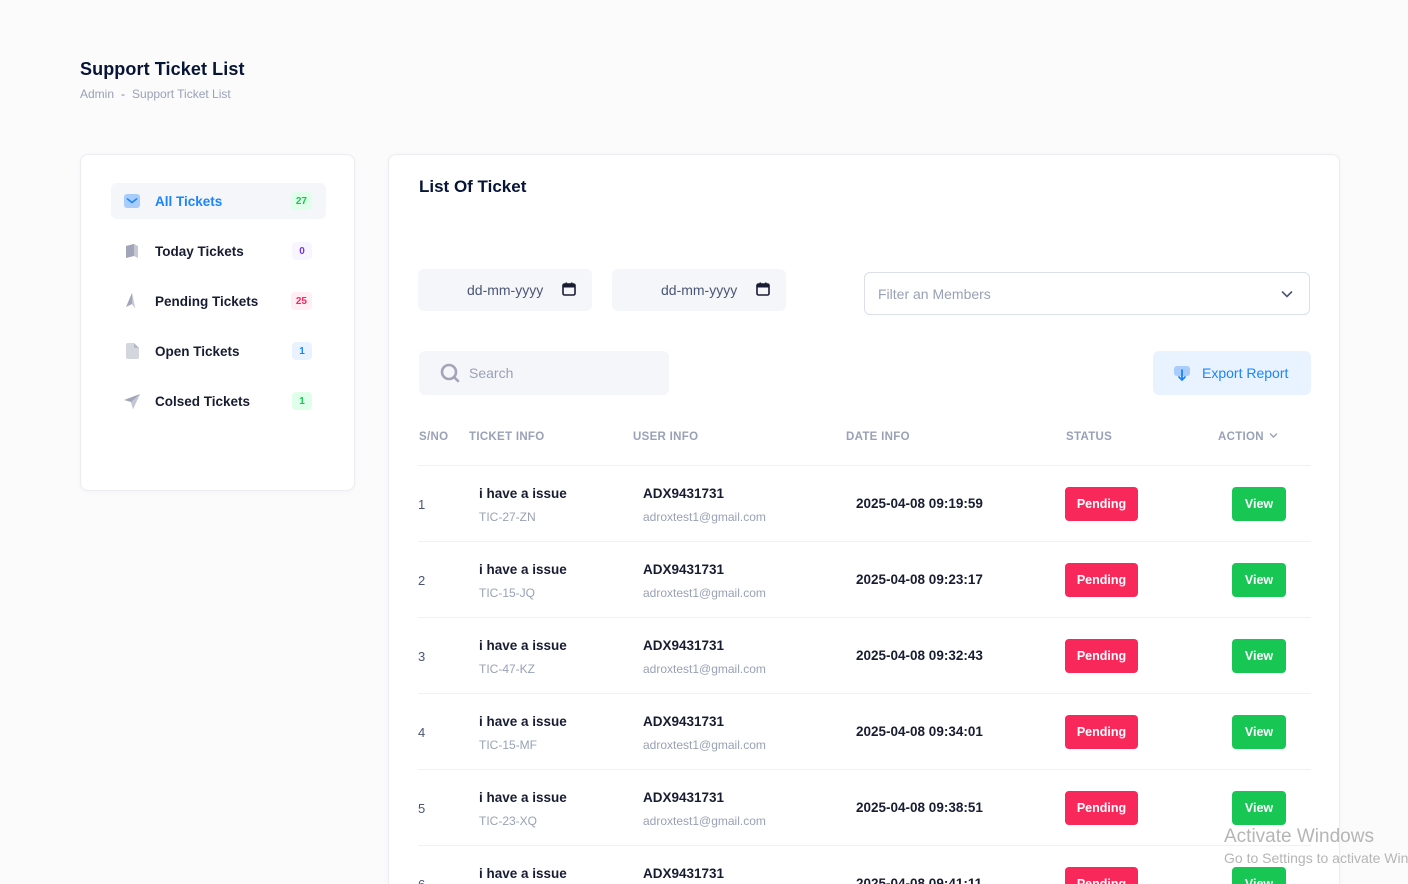 Image resolution: width=1408 pixels, height=884 pixels. Describe the element at coordinates (301, 301) in the screenshot. I see `count-badge: 25` at that location.